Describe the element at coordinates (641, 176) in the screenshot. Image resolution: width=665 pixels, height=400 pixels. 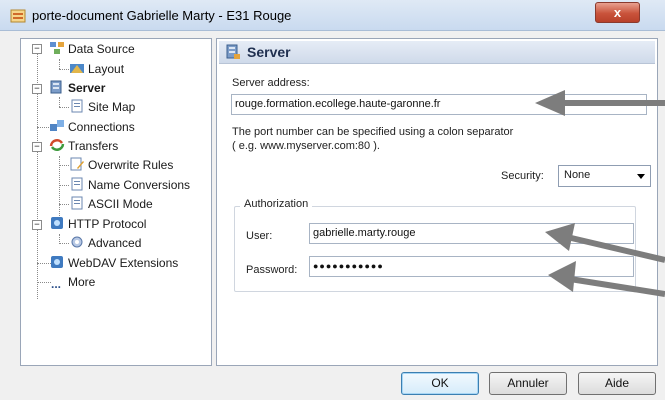
I see `chevron-down-icon` at that location.